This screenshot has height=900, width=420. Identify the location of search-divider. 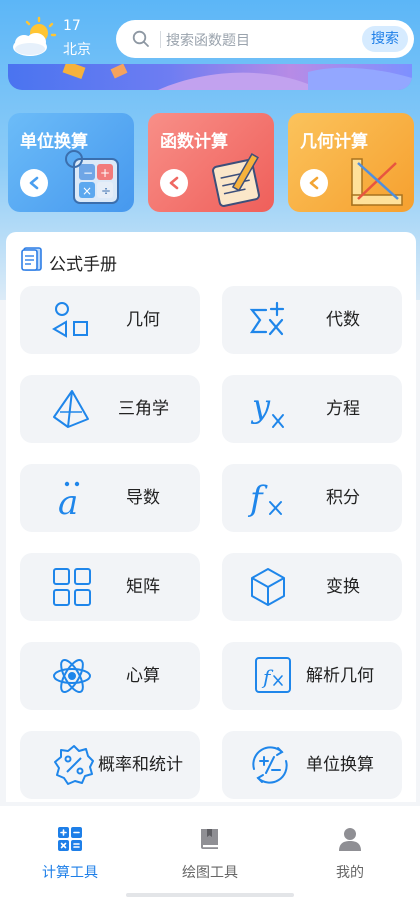
(160, 39).